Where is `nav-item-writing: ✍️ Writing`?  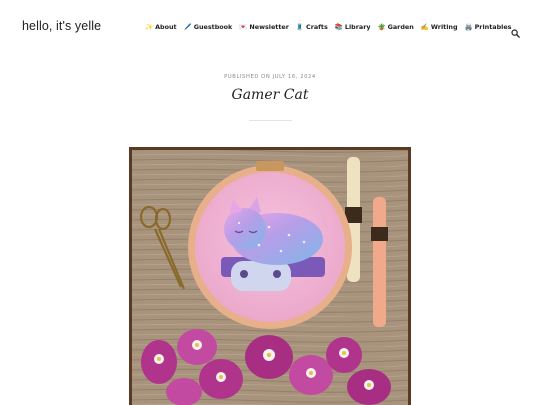
nav-item-writing: ✍️ Writing is located at coordinates (439, 27).